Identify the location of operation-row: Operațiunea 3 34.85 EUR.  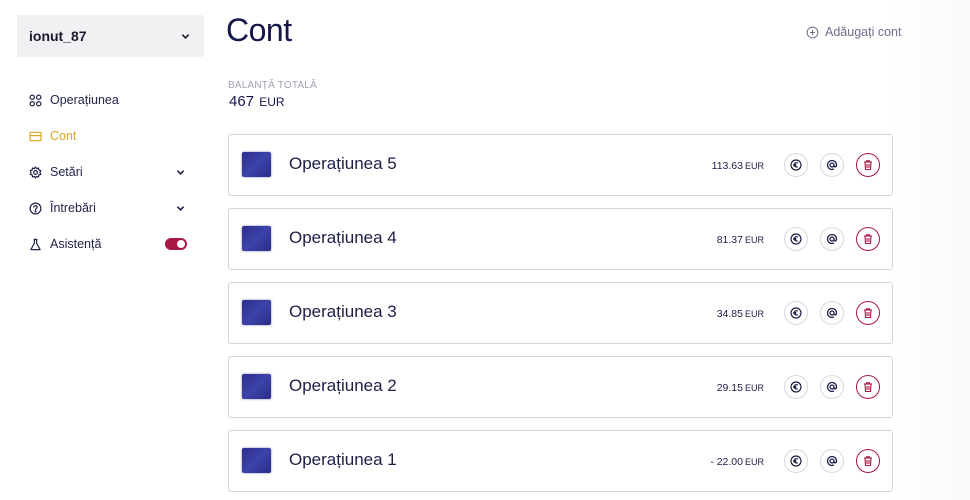
(560, 313).